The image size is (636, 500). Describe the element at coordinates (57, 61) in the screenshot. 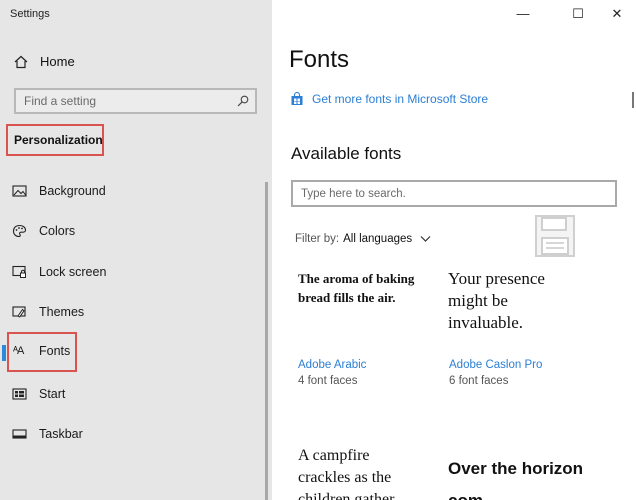

I see `home-label: Home` at that location.